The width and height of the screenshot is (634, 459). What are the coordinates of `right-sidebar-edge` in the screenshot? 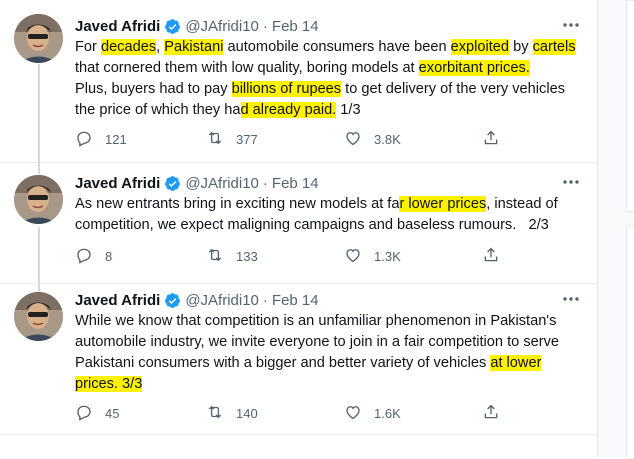 It's located at (616, 229).